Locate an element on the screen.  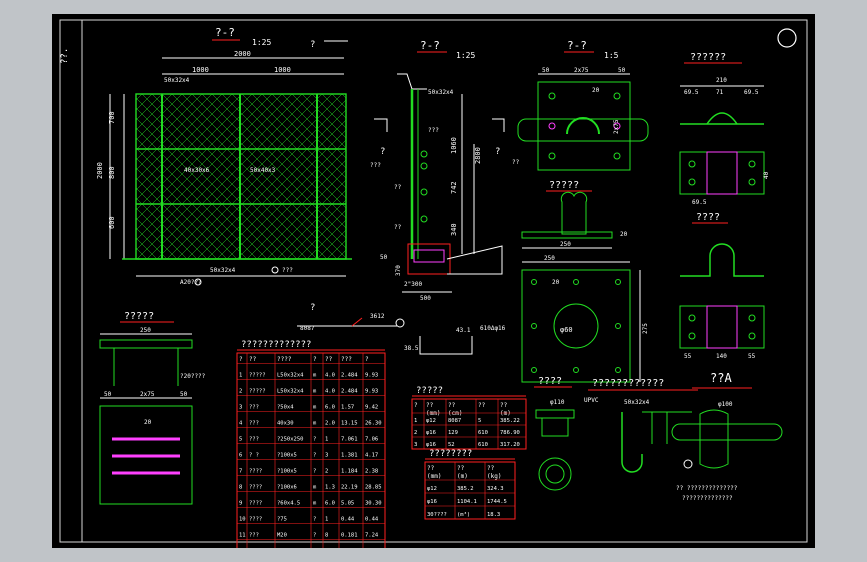
dim-742: 742 is located at coordinates (454, 187).